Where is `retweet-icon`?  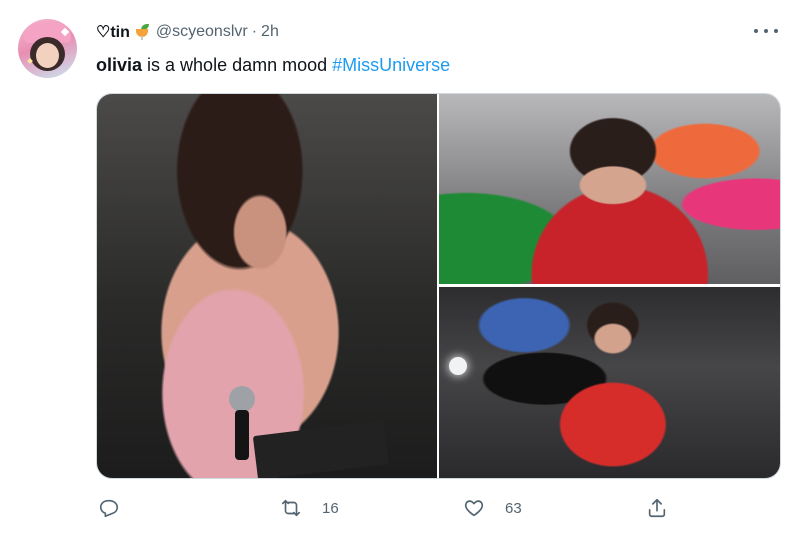
retweet-icon is located at coordinates (291, 508).